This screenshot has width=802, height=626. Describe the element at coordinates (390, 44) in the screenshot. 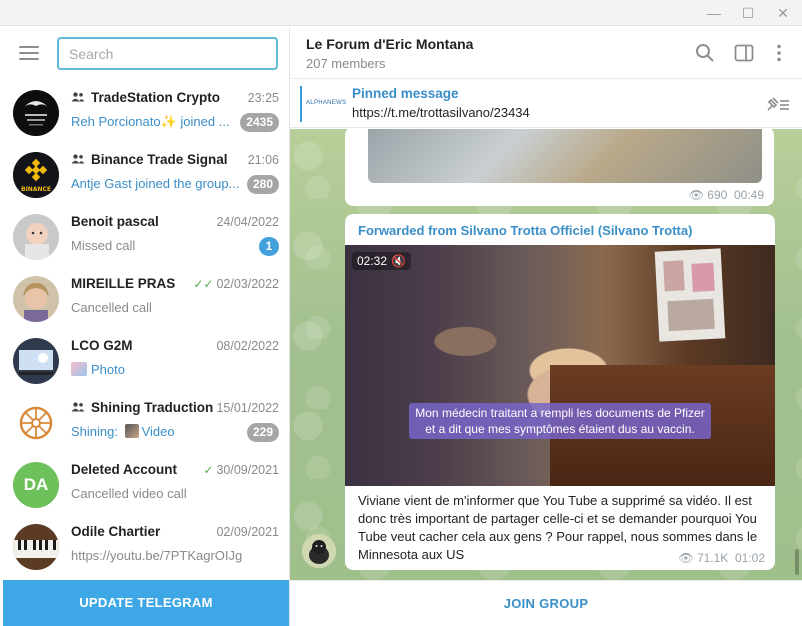

I see `conversation-title: Le Forum d'Eric Montana` at that location.